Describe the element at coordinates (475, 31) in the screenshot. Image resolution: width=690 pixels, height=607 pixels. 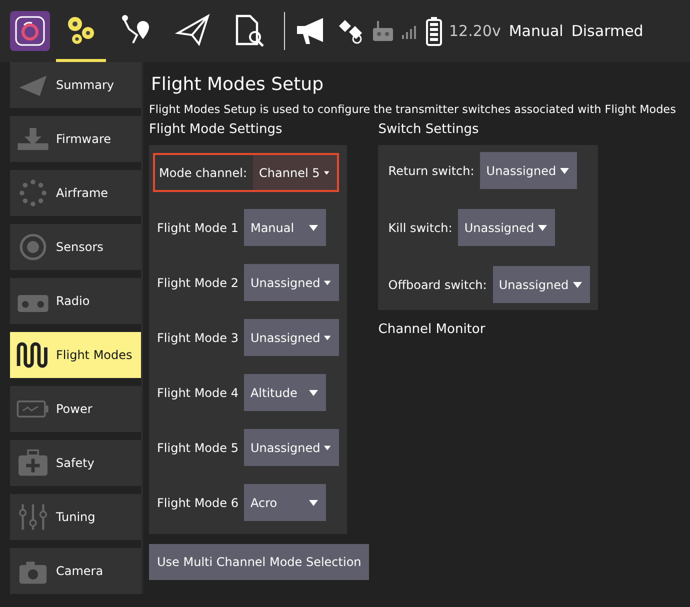
I see `battery-voltage: 12.20v` at that location.